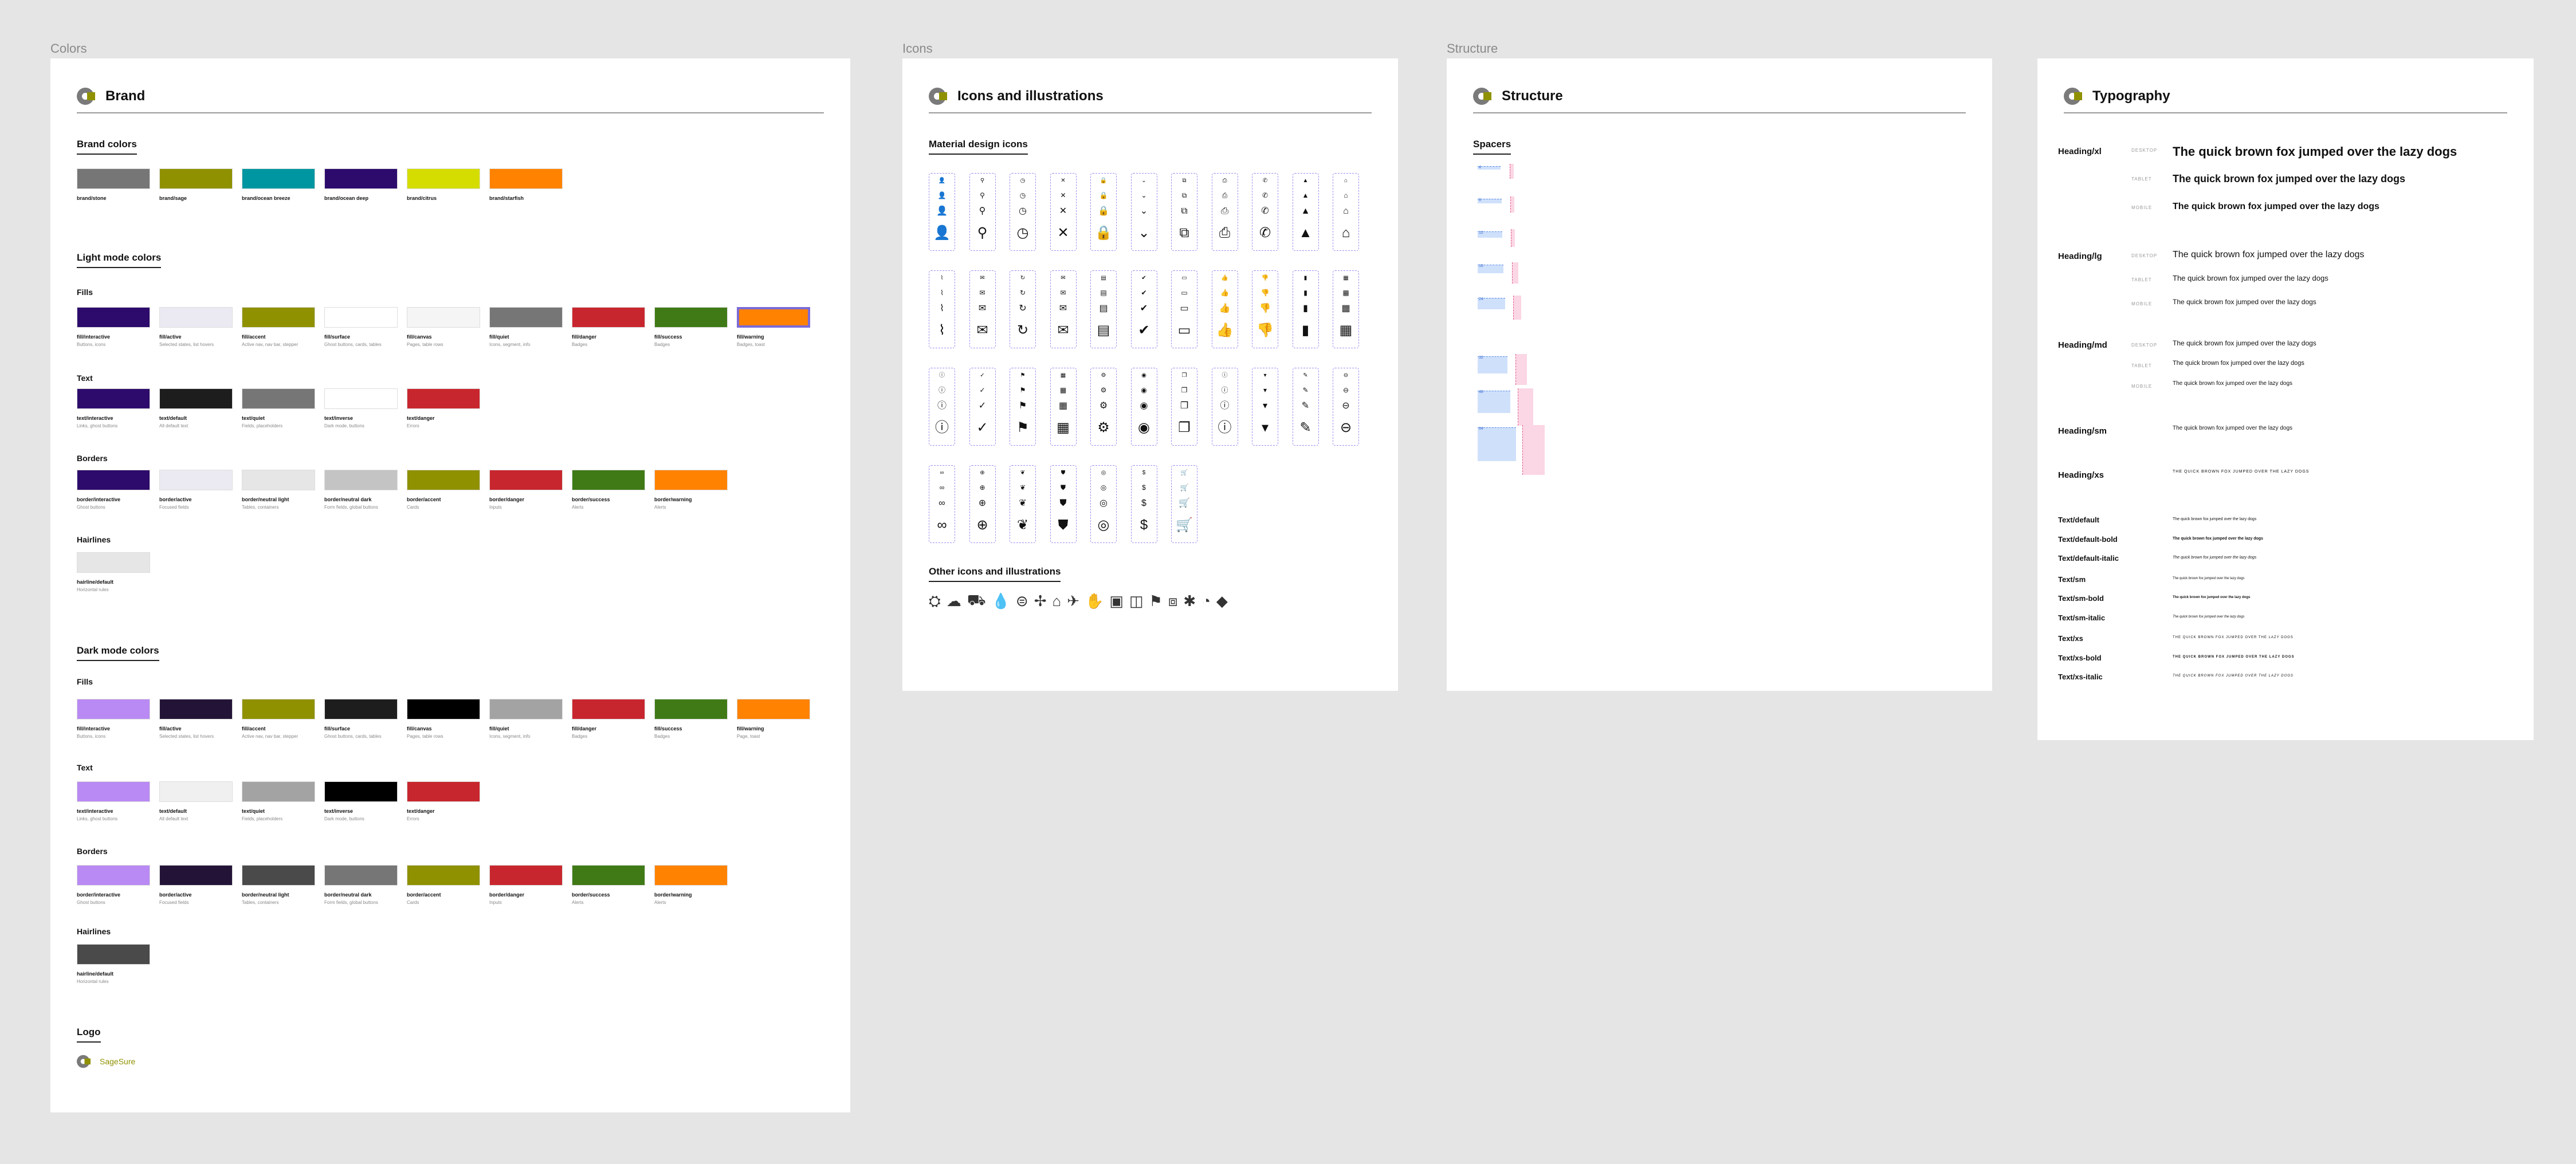 This screenshot has width=2576, height=1164. I want to click on file-icon: ▮ ▮ ▮ ▮, so click(1305, 309).